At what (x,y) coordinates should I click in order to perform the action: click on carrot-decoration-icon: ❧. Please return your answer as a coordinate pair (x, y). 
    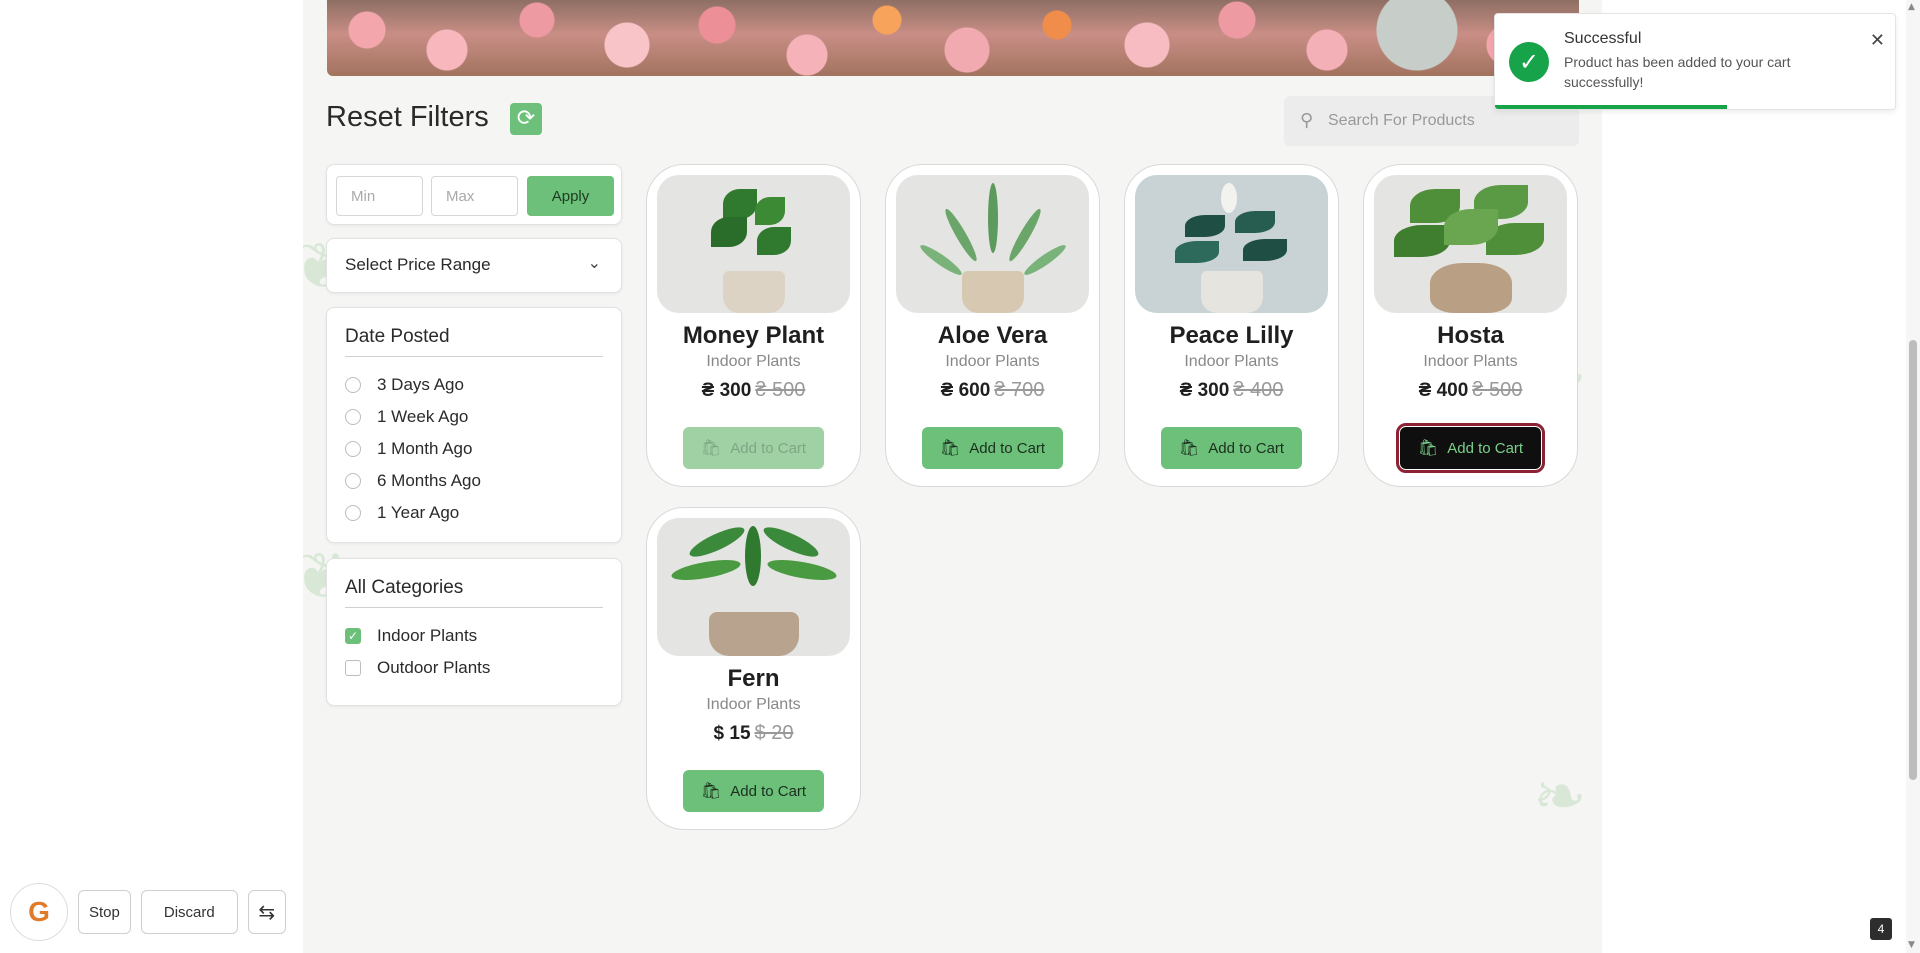
    Looking at the image, I should click on (1560, 797).